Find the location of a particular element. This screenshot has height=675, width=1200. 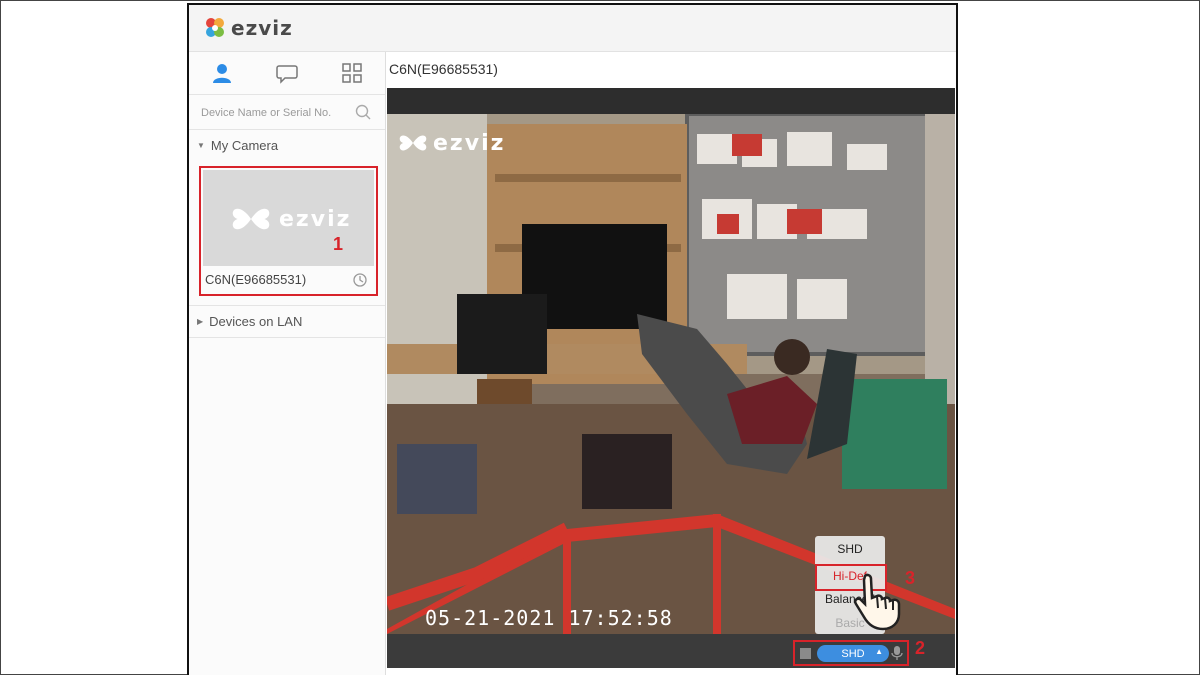

tab-more is located at coordinates (352, 73).